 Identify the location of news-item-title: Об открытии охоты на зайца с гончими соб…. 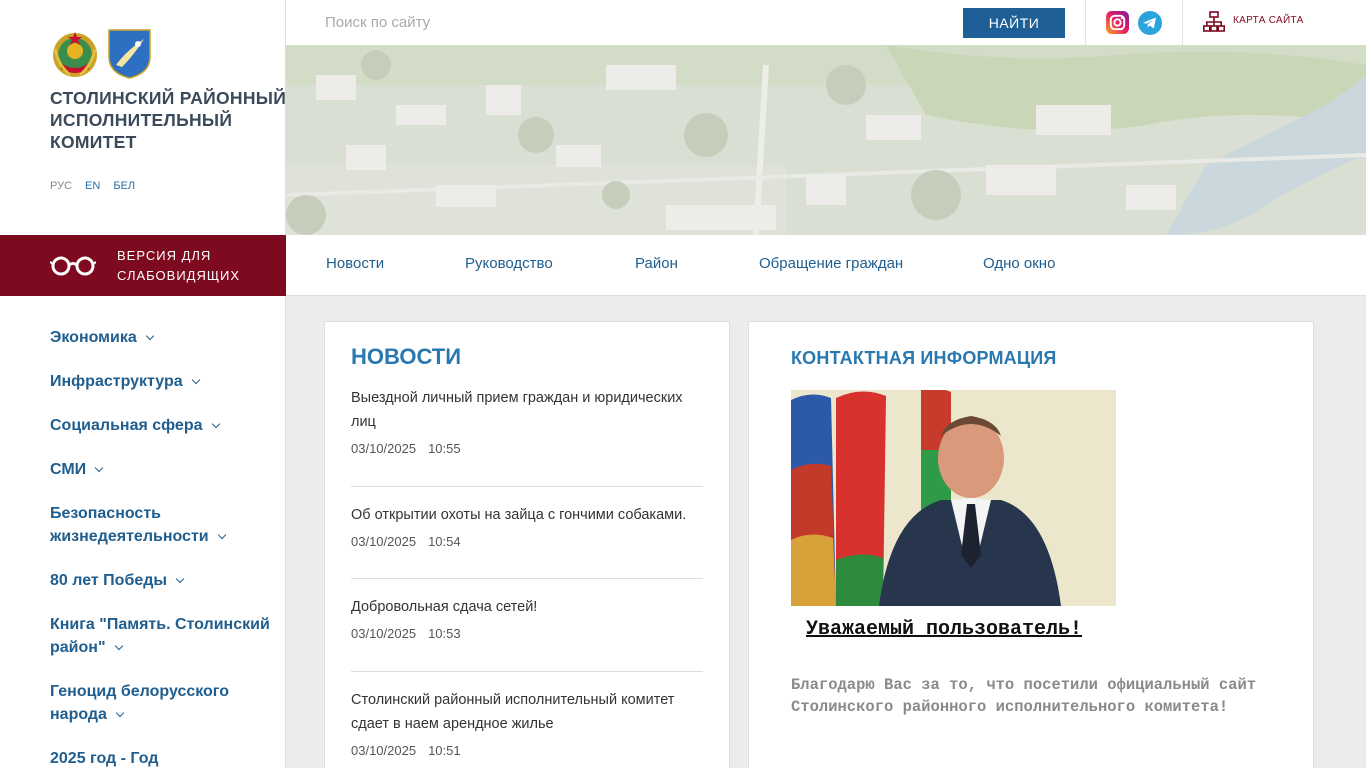
(527, 515).